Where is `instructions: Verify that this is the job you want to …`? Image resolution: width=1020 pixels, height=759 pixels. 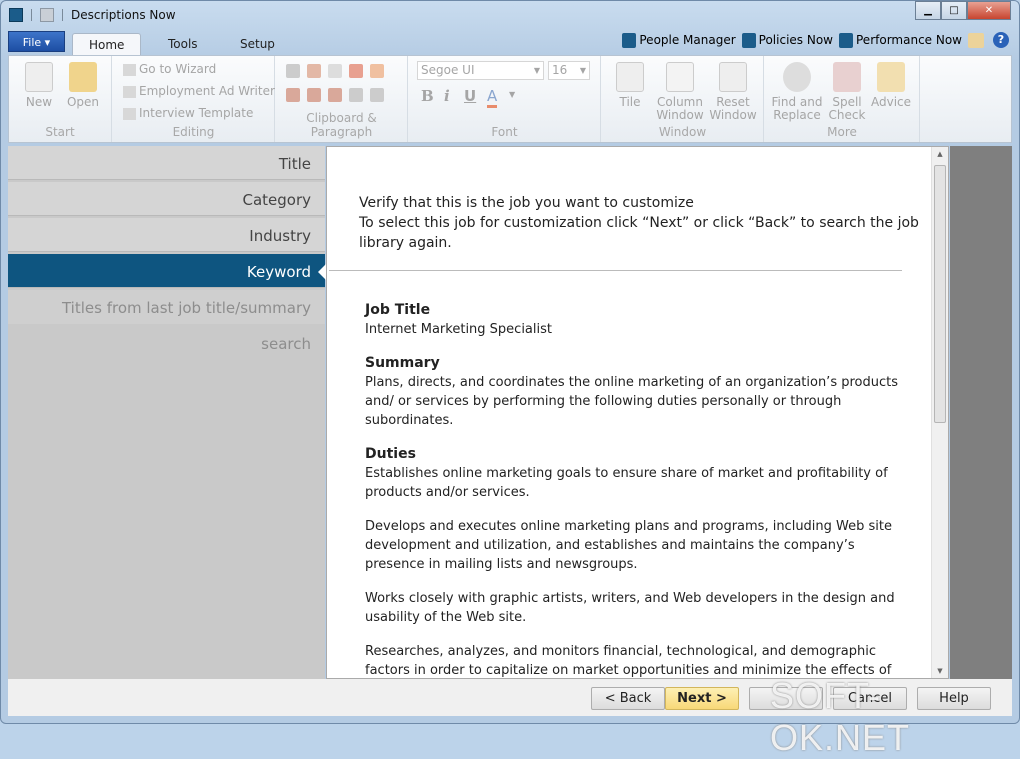 instructions: Verify that this is the job you want to … is located at coordinates (649, 223).